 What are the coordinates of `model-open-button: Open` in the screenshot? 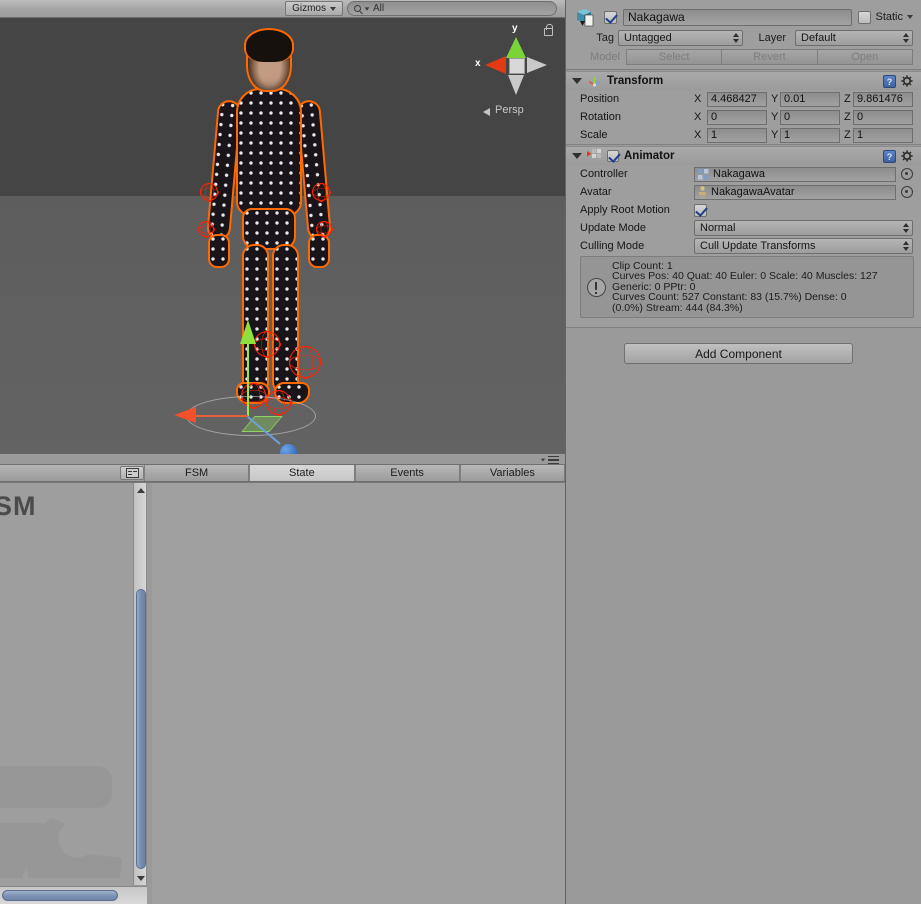 It's located at (865, 57).